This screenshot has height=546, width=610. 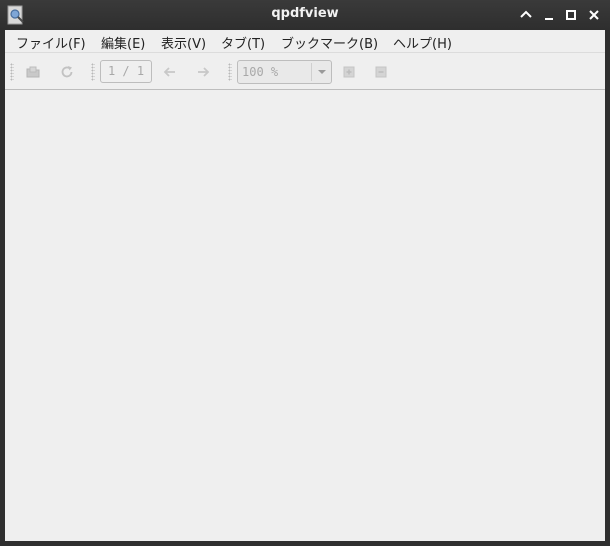 What do you see at coordinates (526, 15) in the screenshot?
I see `chevron-up-icon` at bounding box center [526, 15].